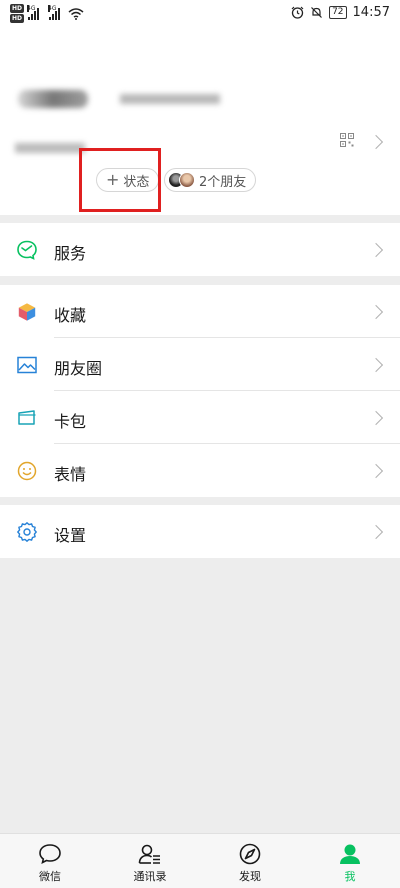 The image size is (400, 888). I want to click on moments-image-icon, so click(27, 365).